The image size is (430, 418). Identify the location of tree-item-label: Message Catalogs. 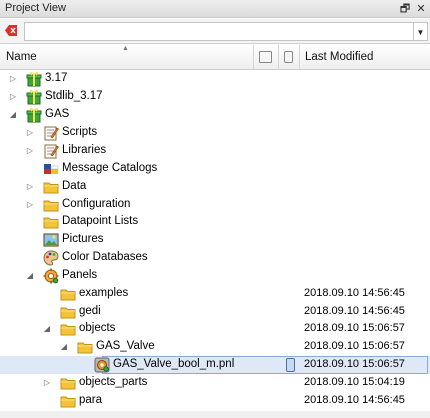
(110, 168).